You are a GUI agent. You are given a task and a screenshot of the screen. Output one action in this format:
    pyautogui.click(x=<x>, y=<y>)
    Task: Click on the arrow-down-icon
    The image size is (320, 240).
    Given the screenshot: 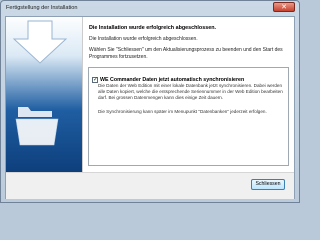 What is the action you would take?
    pyautogui.click(x=40, y=42)
    